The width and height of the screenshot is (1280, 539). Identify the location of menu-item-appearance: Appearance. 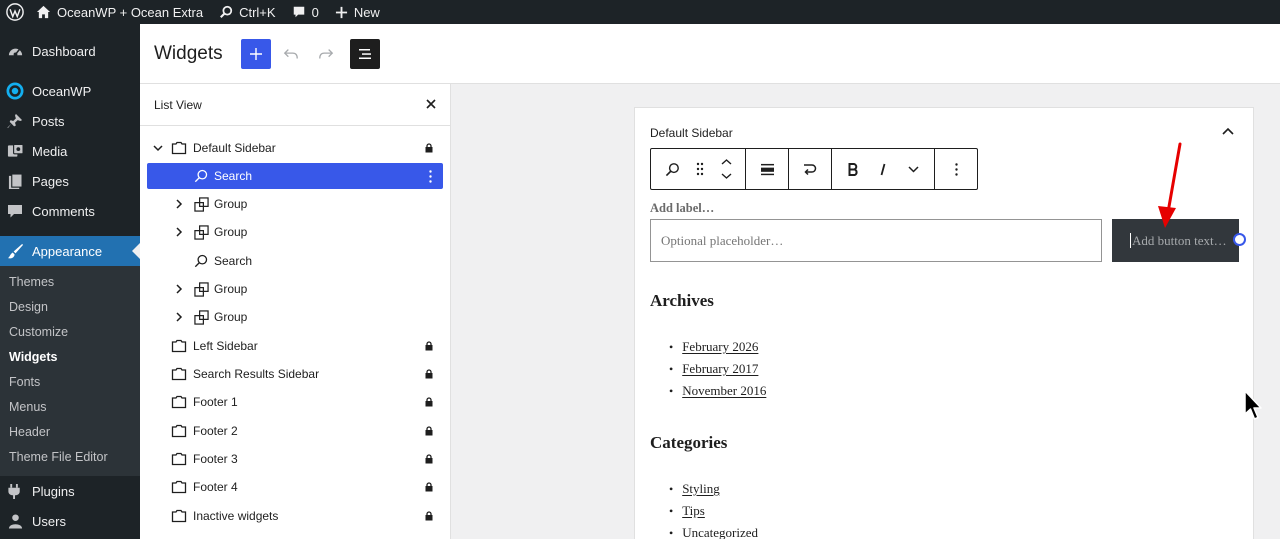
(70, 251).